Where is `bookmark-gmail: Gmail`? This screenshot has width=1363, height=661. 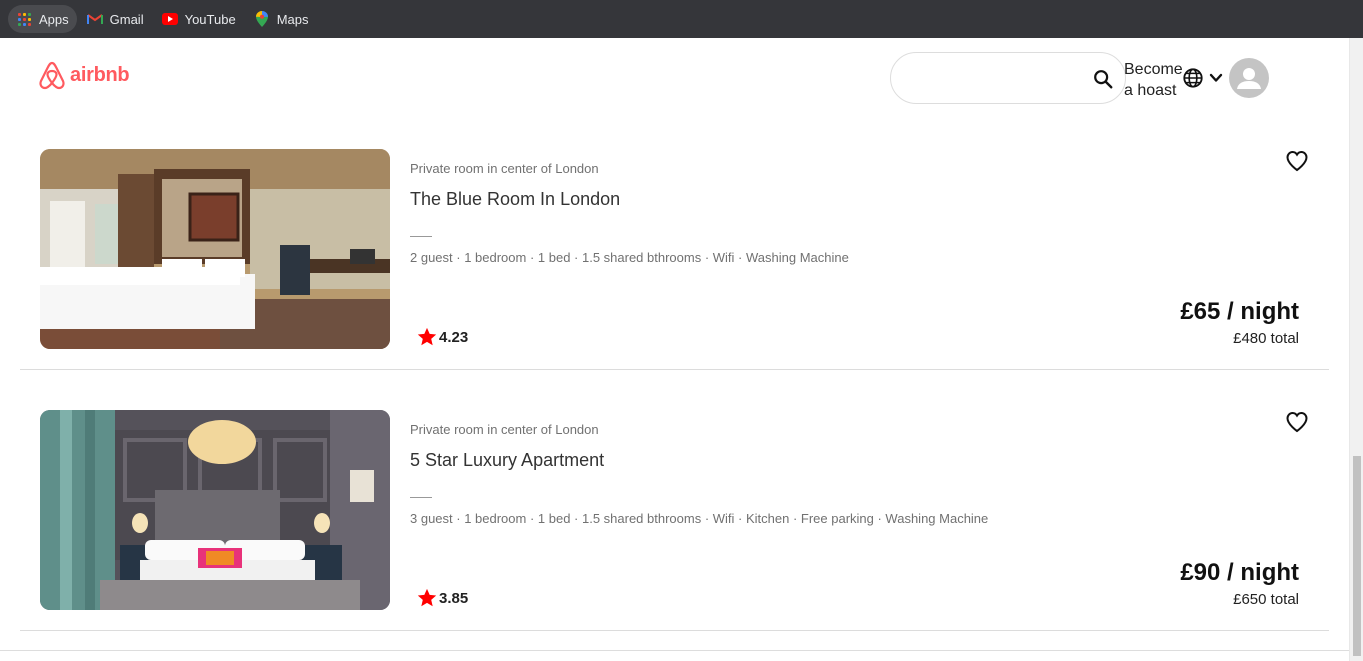
bookmark-gmail: Gmail is located at coordinates (115, 19).